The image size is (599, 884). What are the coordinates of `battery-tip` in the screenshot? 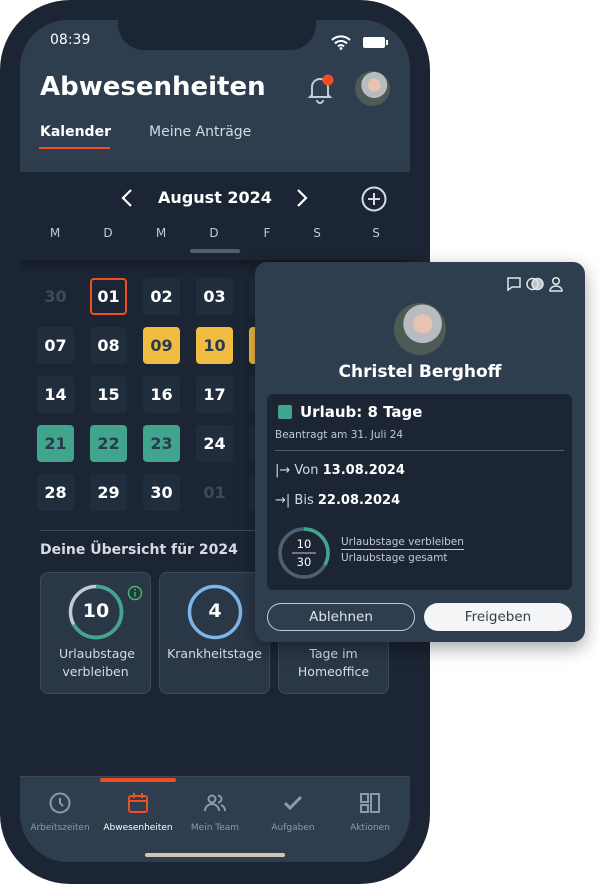 It's located at (387, 42).